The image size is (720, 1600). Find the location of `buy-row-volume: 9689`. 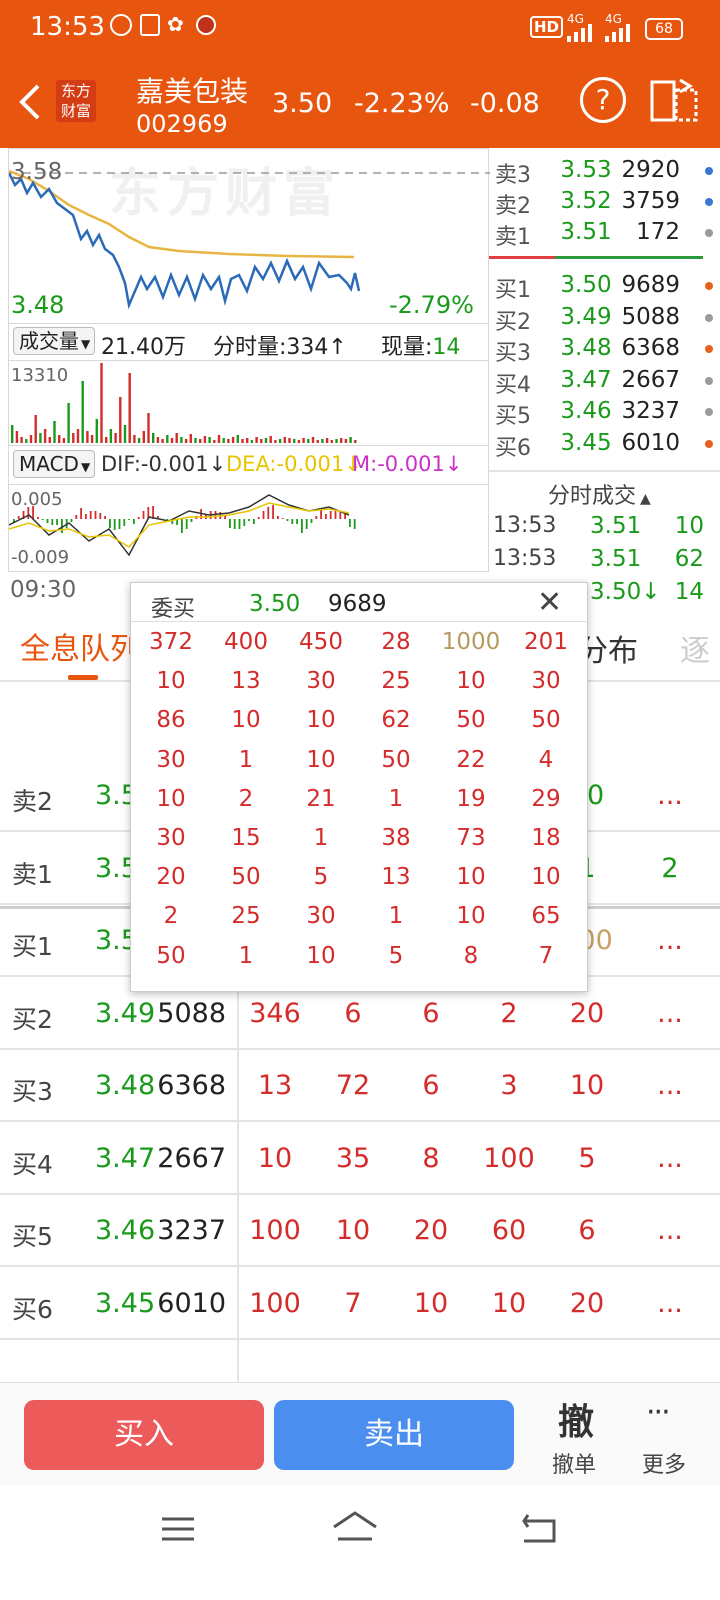

buy-row-volume: 9689 is located at coordinates (650, 285).